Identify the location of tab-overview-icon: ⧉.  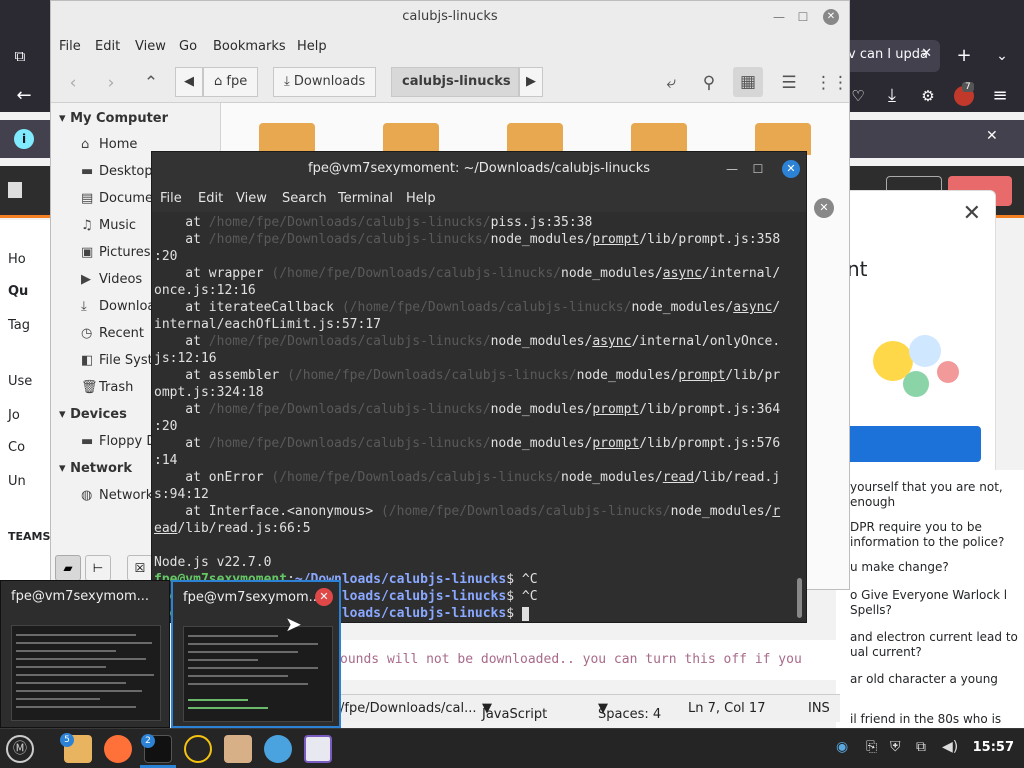
(20, 56).